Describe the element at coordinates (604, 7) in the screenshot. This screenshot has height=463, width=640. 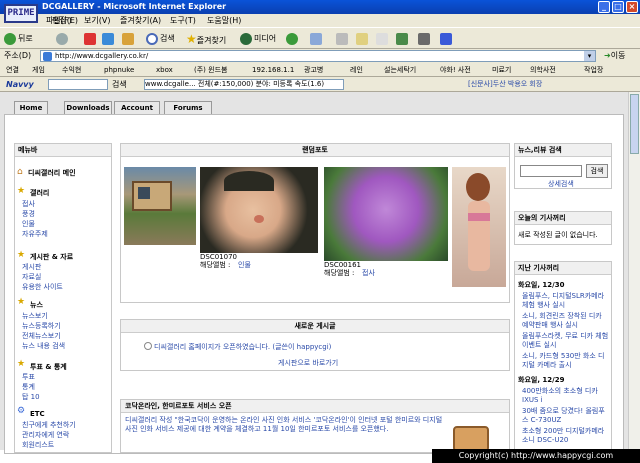
I see `minimize-button: _` at that location.